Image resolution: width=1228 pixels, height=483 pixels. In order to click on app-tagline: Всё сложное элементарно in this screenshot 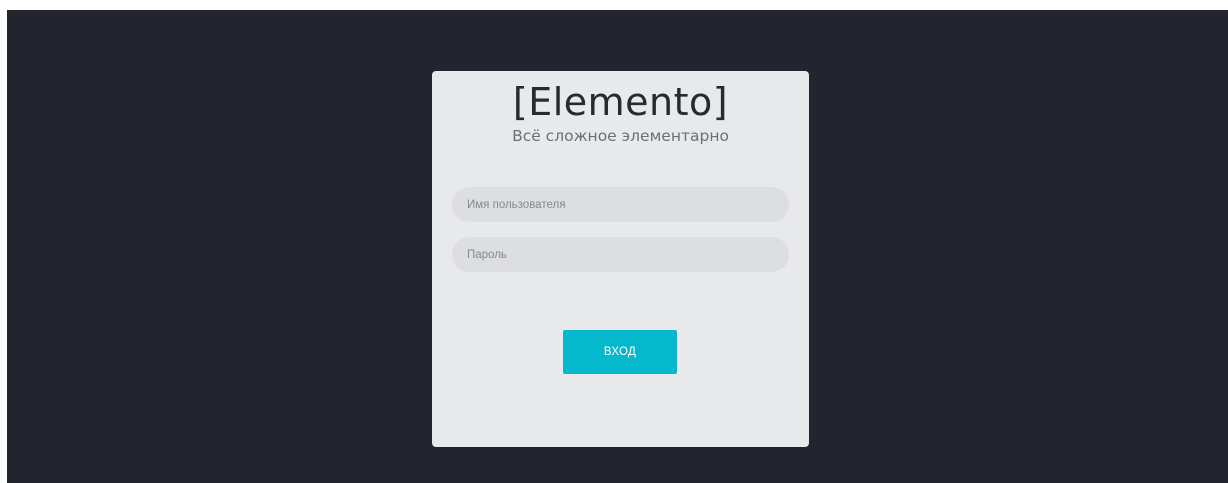, I will do `click(620, 136)`.